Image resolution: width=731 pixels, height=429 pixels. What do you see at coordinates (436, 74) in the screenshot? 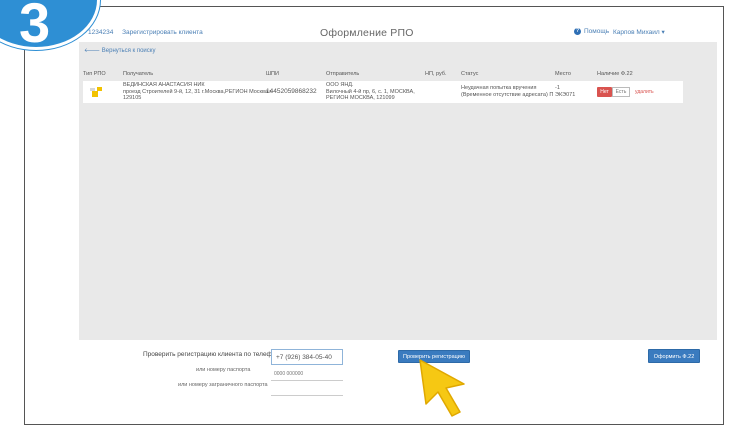
I see `col-cod: НП, руб.` at bounding box center [436, 74].